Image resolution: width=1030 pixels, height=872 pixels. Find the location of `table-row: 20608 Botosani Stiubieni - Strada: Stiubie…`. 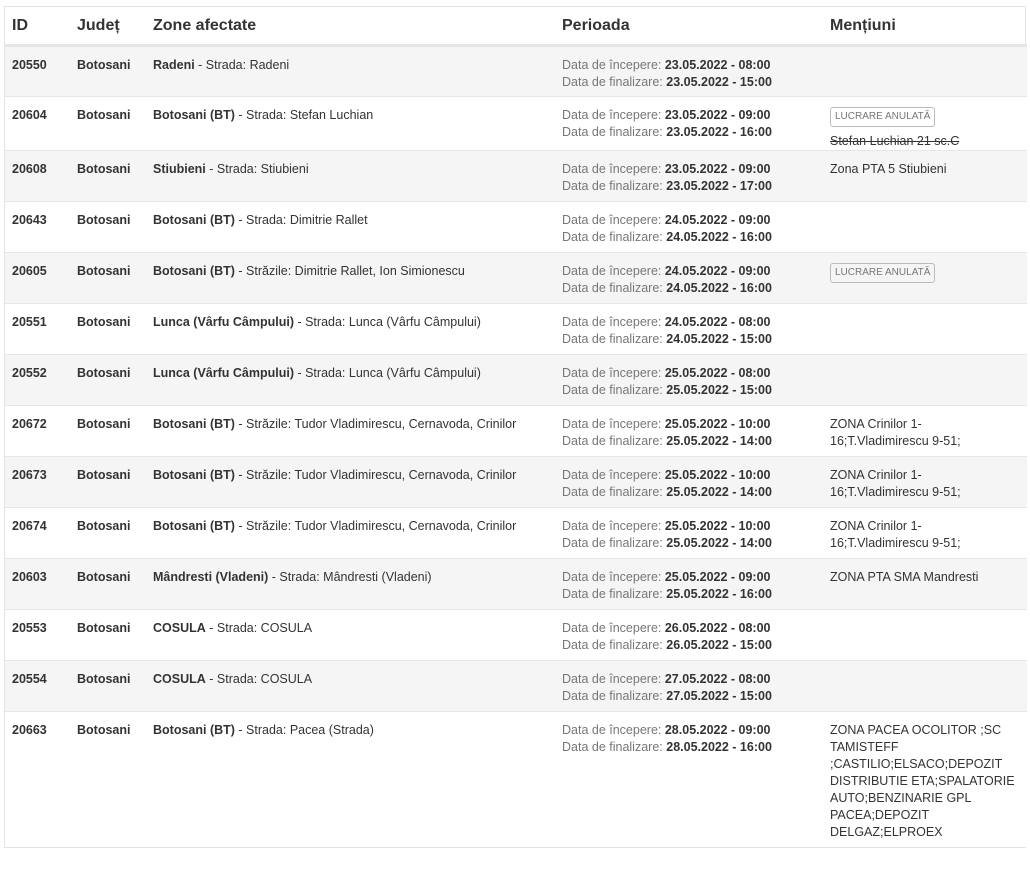

table-row: 20608 Botosani Stiubieni - Strada: Stiubie… is located at coordinates (516, 176).